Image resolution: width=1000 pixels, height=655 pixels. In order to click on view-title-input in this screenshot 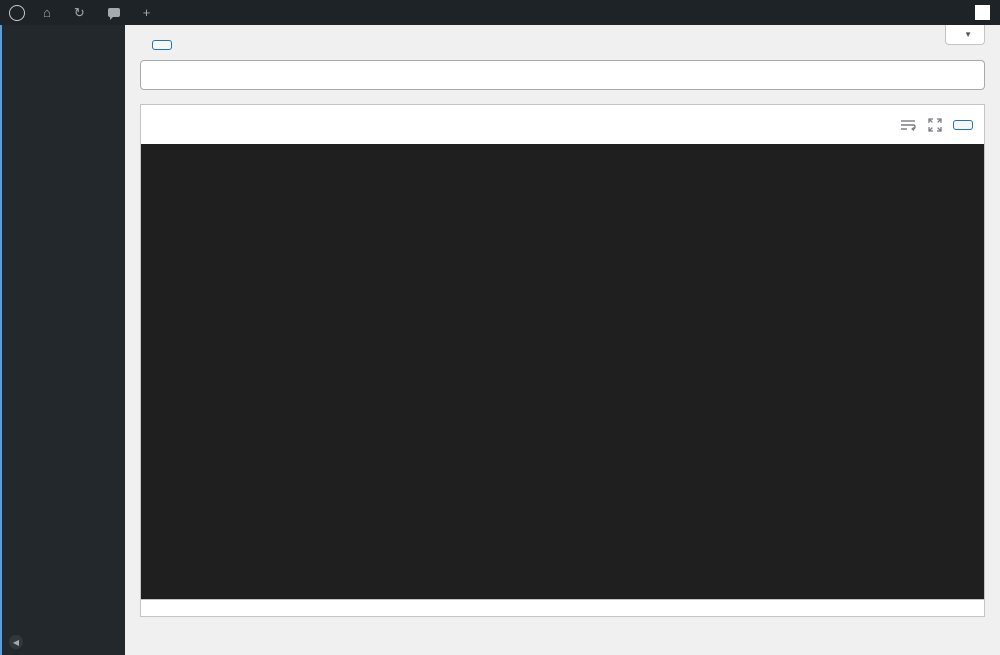, I will do `click(562, 75)`.